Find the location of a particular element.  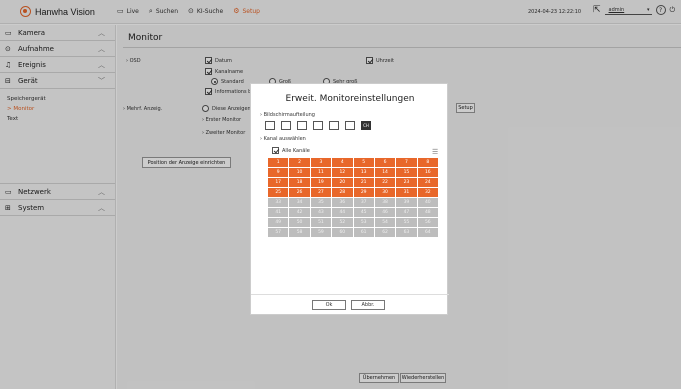

channel-cell-selected: 9 is located at coordinates (278, 172).